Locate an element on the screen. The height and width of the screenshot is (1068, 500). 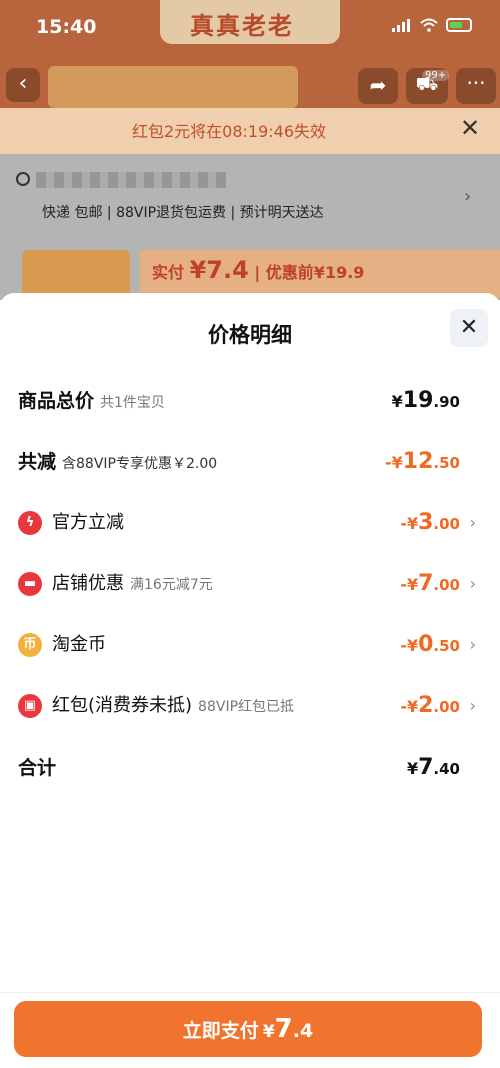
row-label: 合计 is located at coordinates (37, 768).